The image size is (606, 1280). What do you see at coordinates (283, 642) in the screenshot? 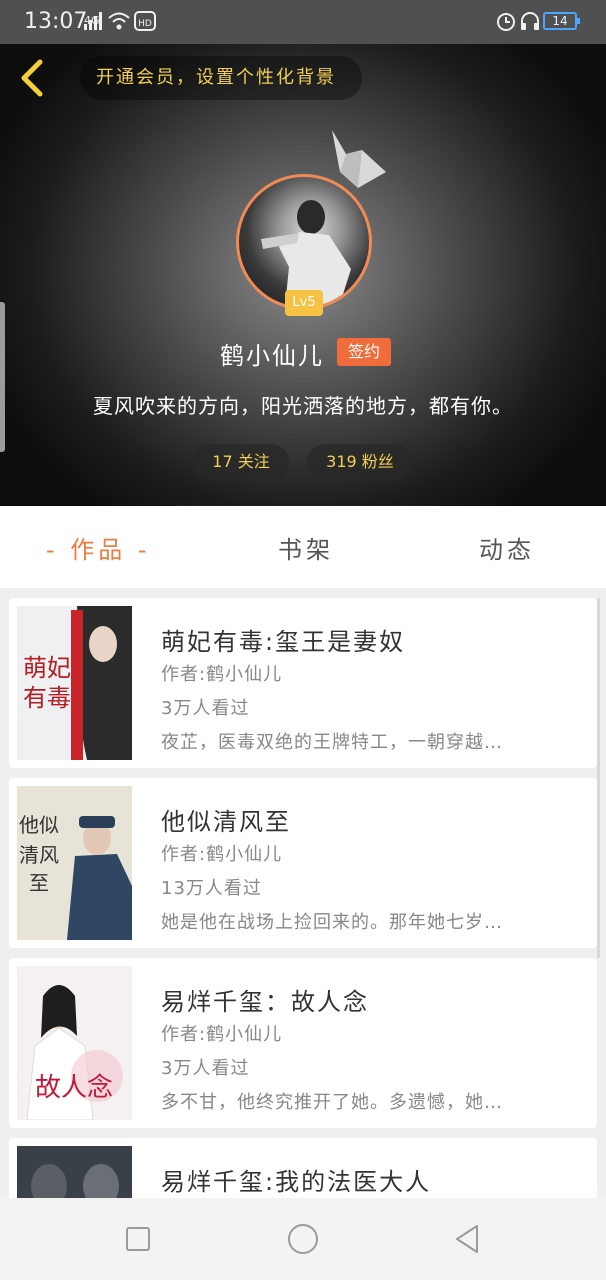
I see `book-title: 萌妃有毒:玺王是妻奴` at bounding box center [283, 642].